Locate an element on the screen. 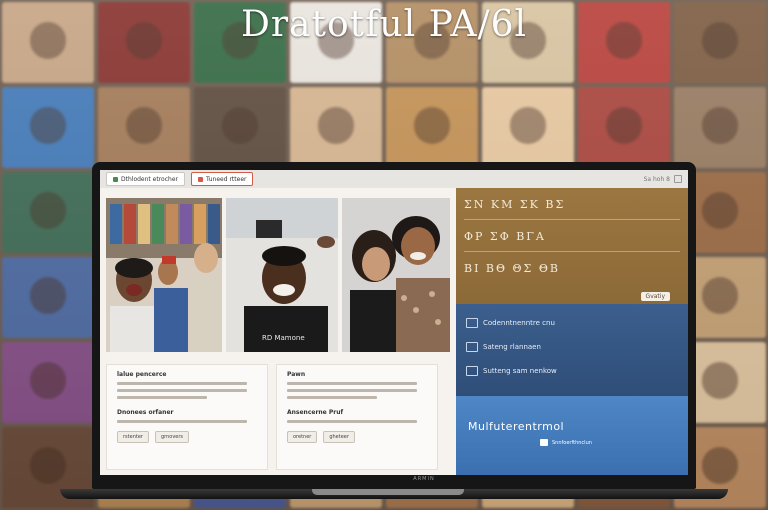 This screenshot has width=768, height=510. panel-banner: Mulfuterentrmol Snnfoerfthnclun is located at coordinates (572, 435).